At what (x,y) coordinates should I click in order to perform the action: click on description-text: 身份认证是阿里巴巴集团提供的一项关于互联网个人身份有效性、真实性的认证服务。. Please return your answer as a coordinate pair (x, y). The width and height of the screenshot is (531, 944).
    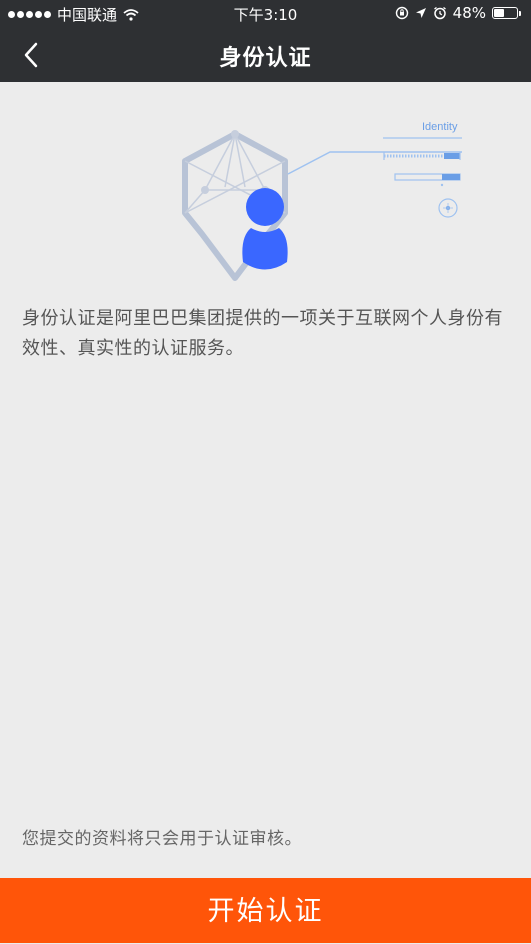
    Looking at the image, I should click on (262, 333).